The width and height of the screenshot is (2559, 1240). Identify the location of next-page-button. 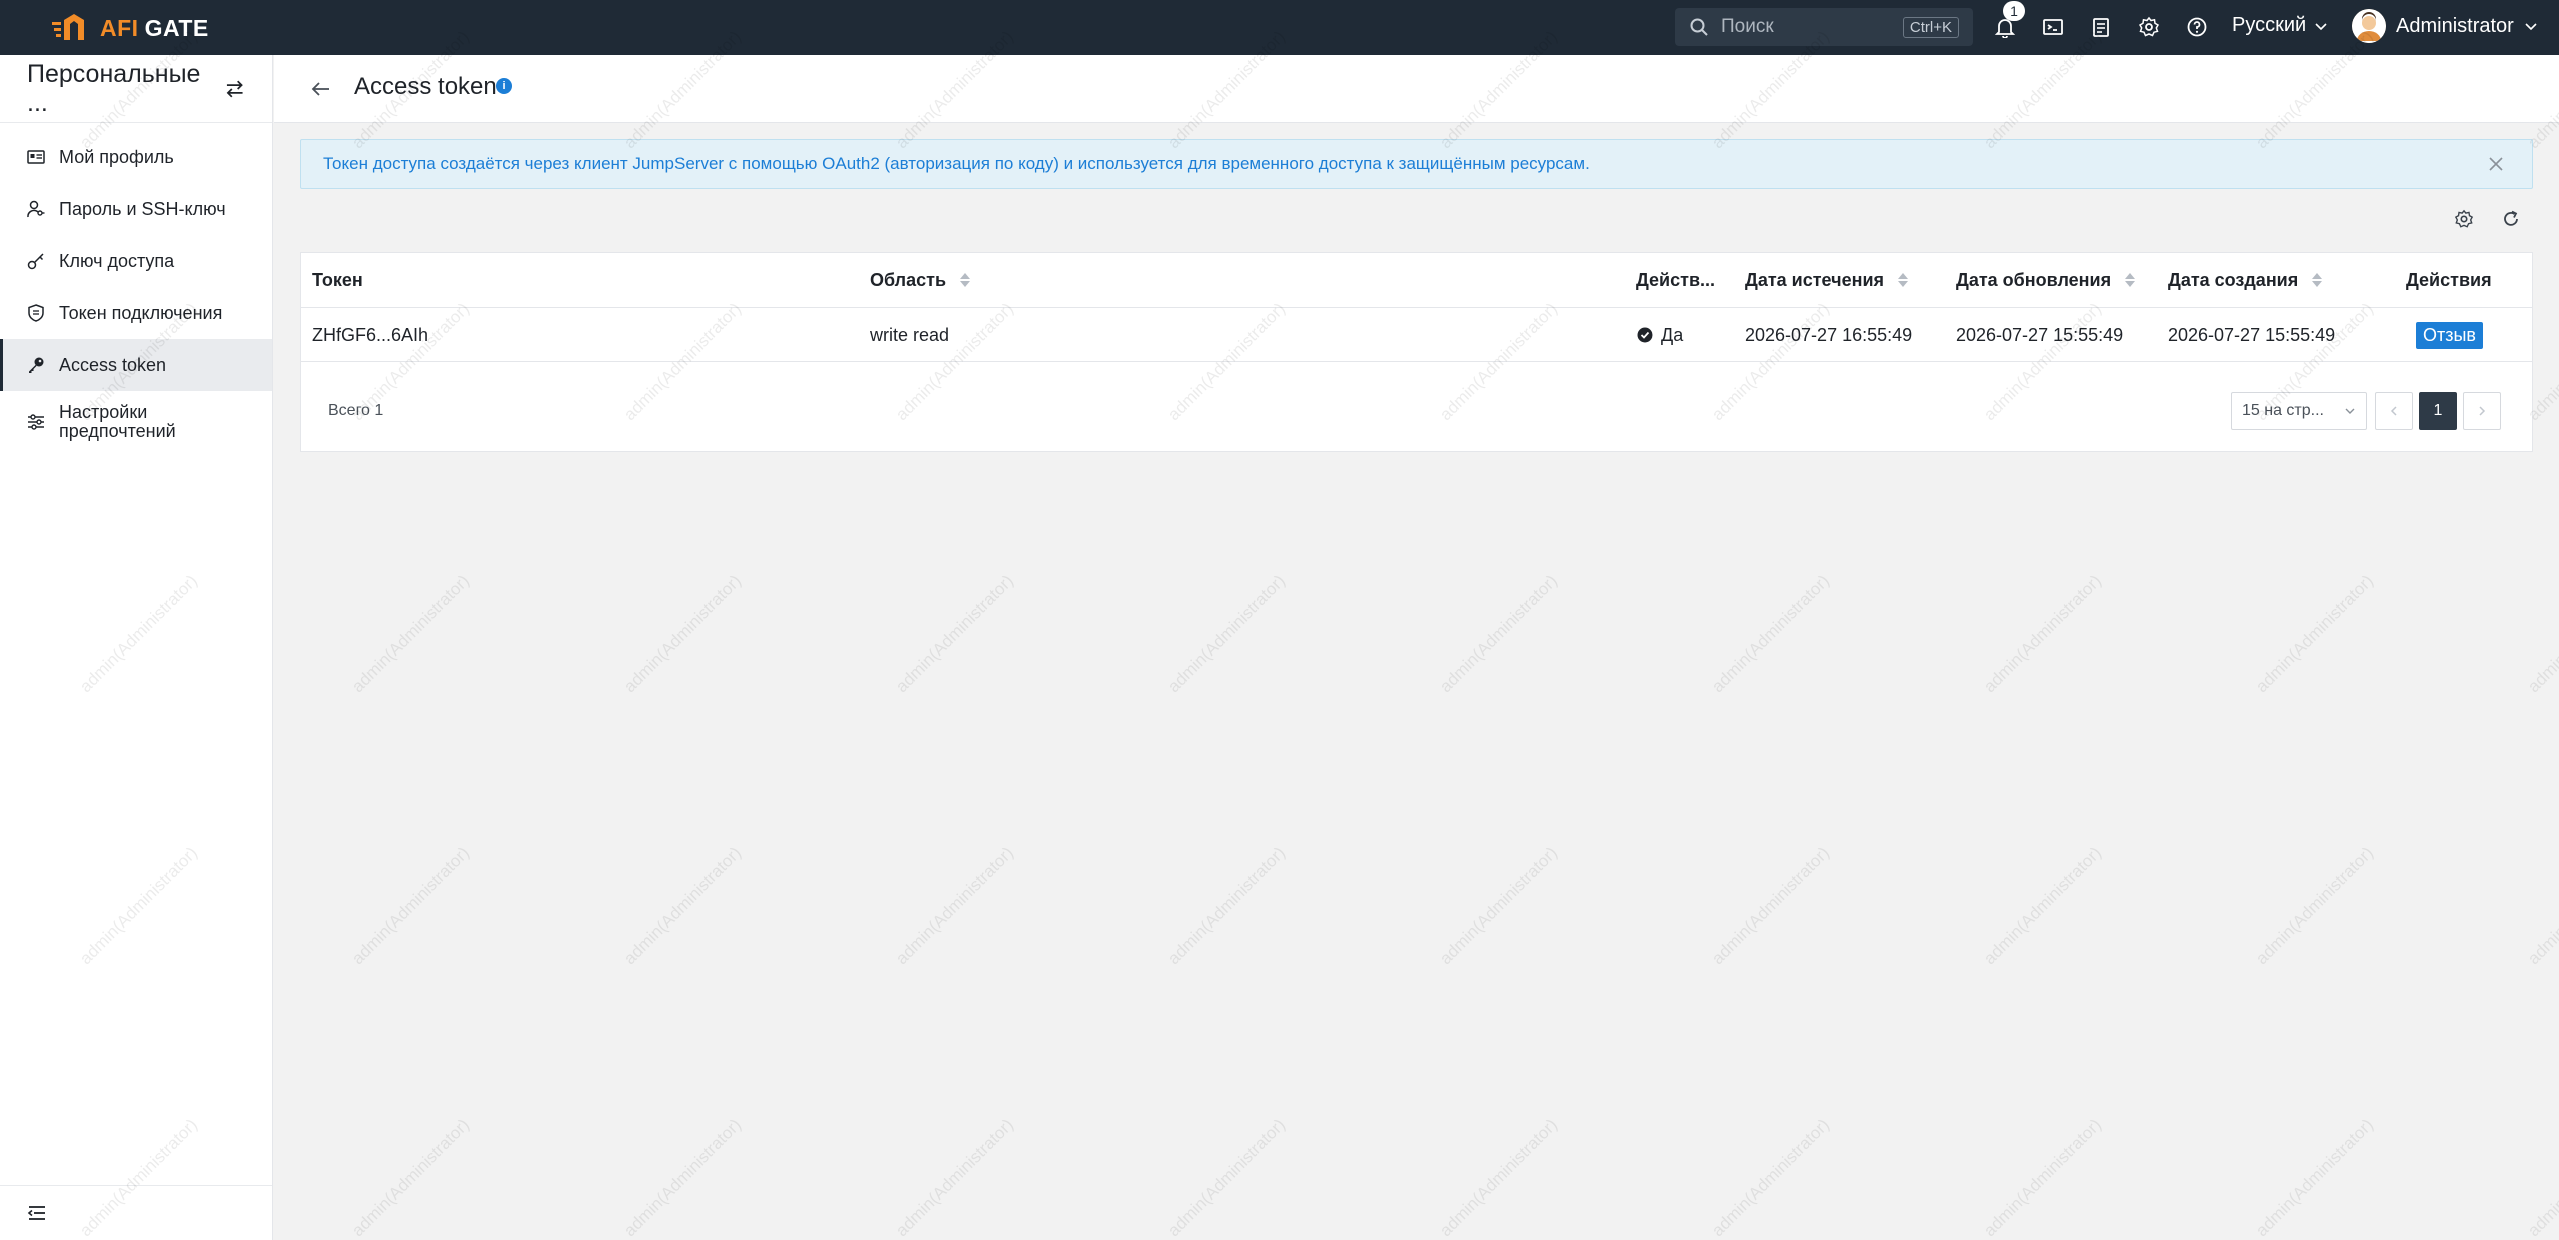
(2482, 411).